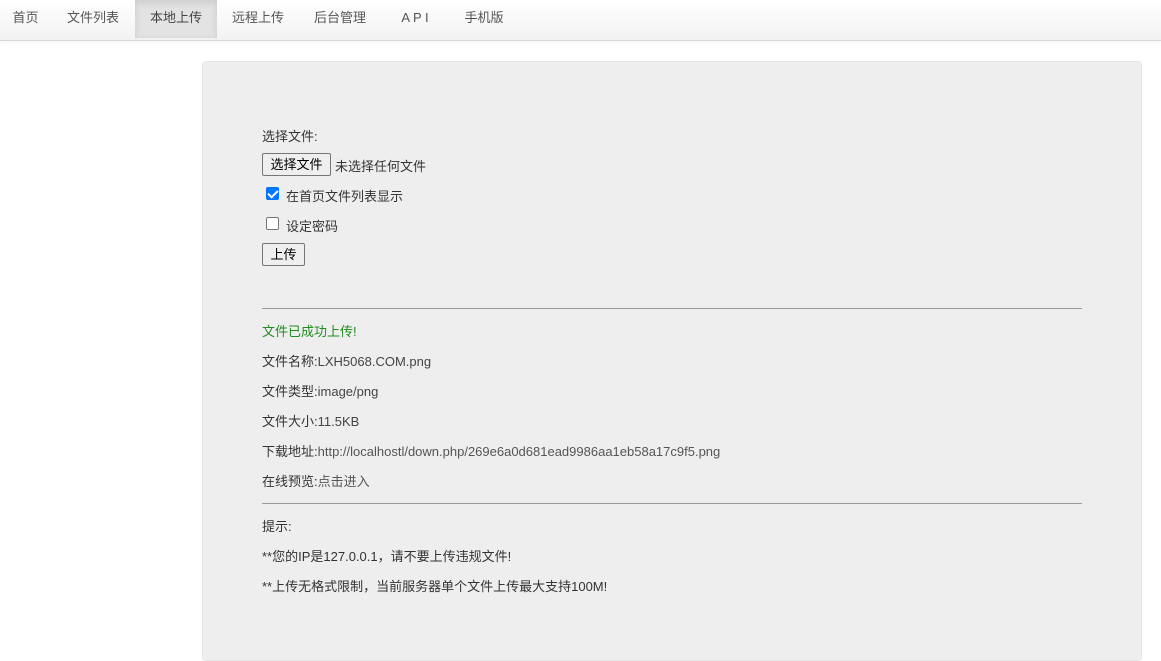  I want to click on upload-button: 上传, so click(283, 254).